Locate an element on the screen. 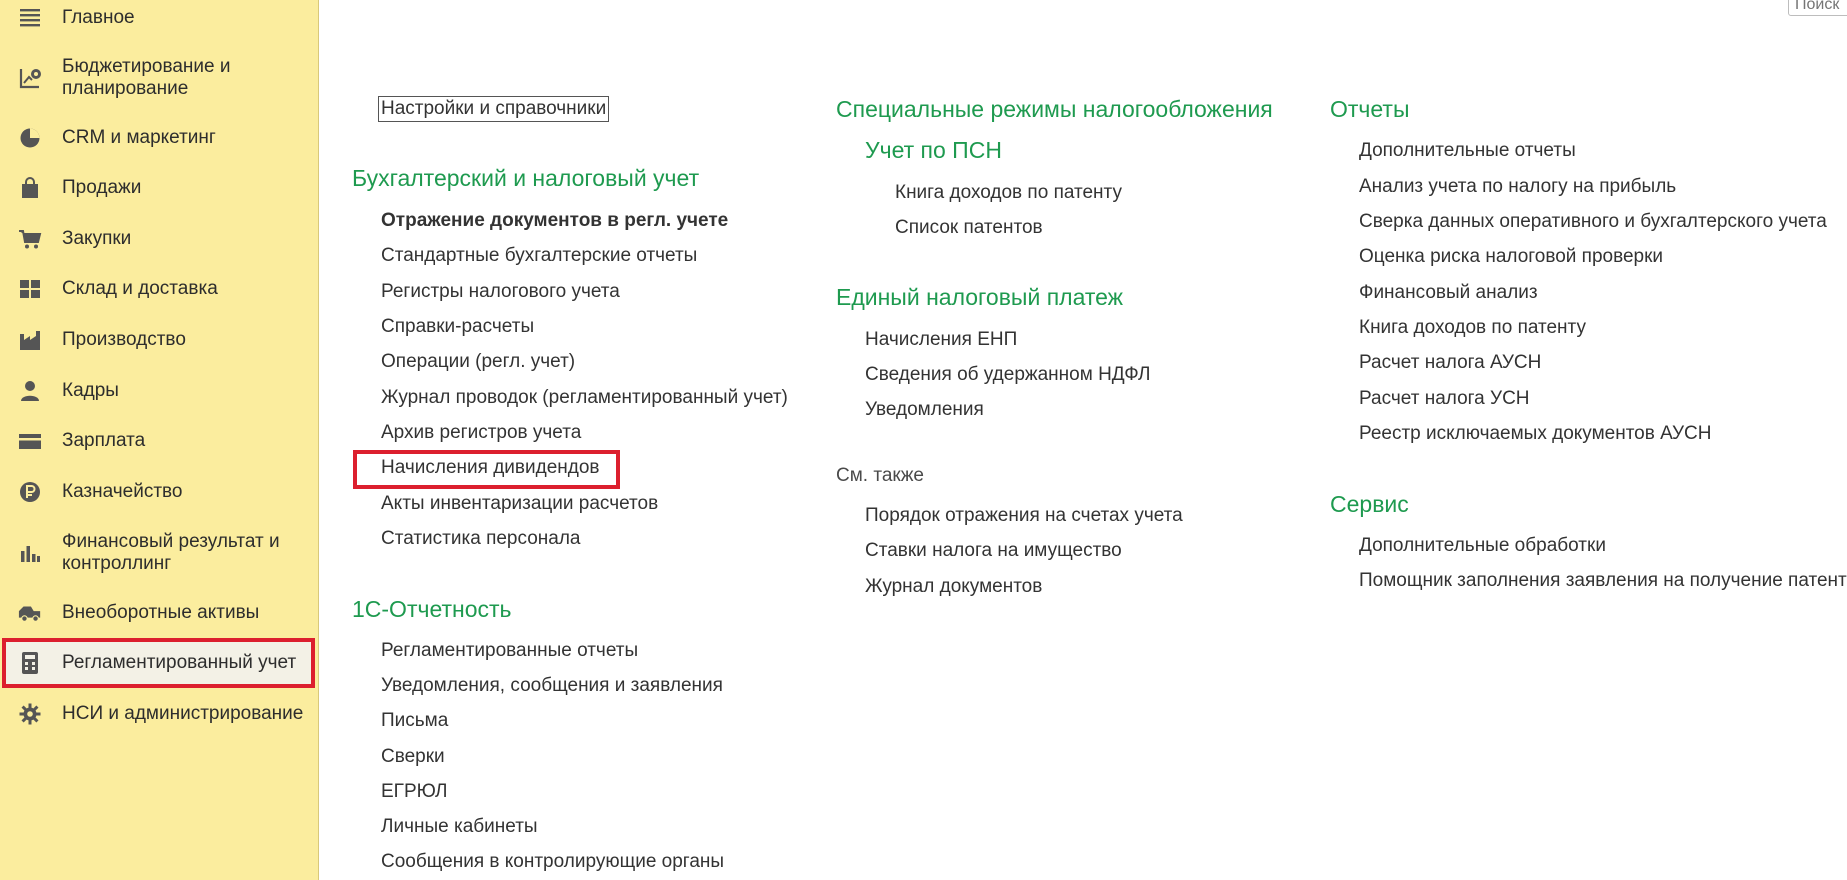  sidebar-item-label: Кадры is located at coordinates (90, 390).